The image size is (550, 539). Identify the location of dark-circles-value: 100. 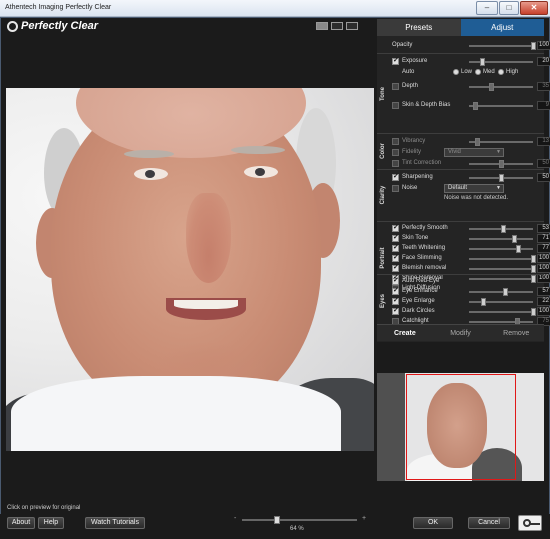
(543, 311).